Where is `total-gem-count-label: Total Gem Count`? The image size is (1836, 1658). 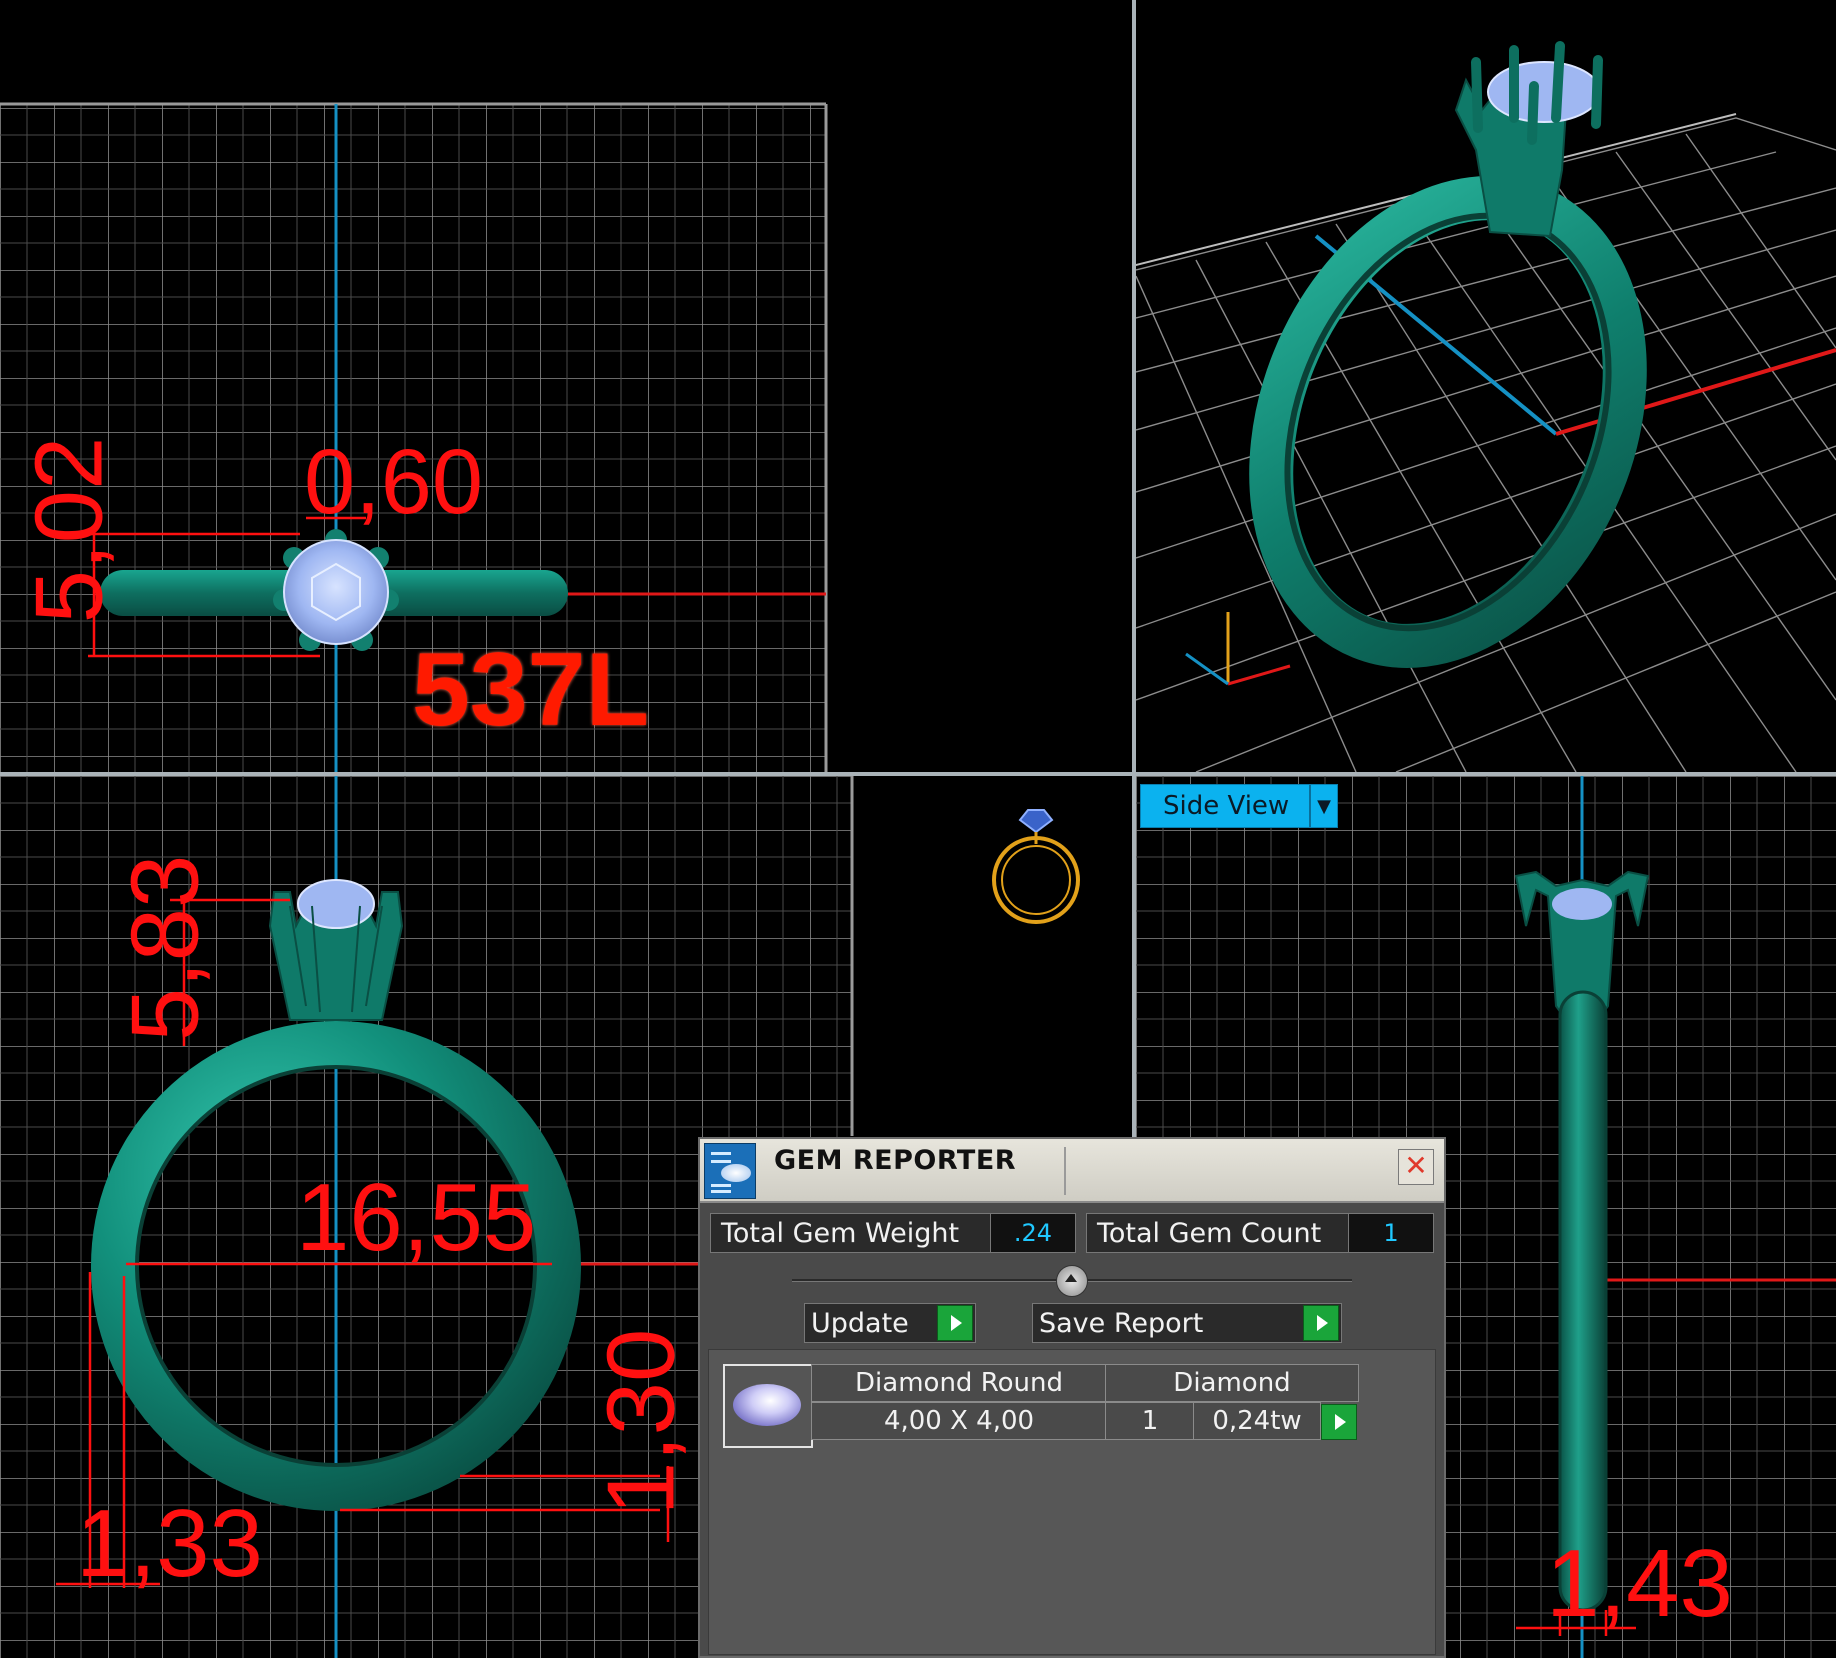 total-gem-count-label: Total Gem Count is located at coordinates (1209, 1233).